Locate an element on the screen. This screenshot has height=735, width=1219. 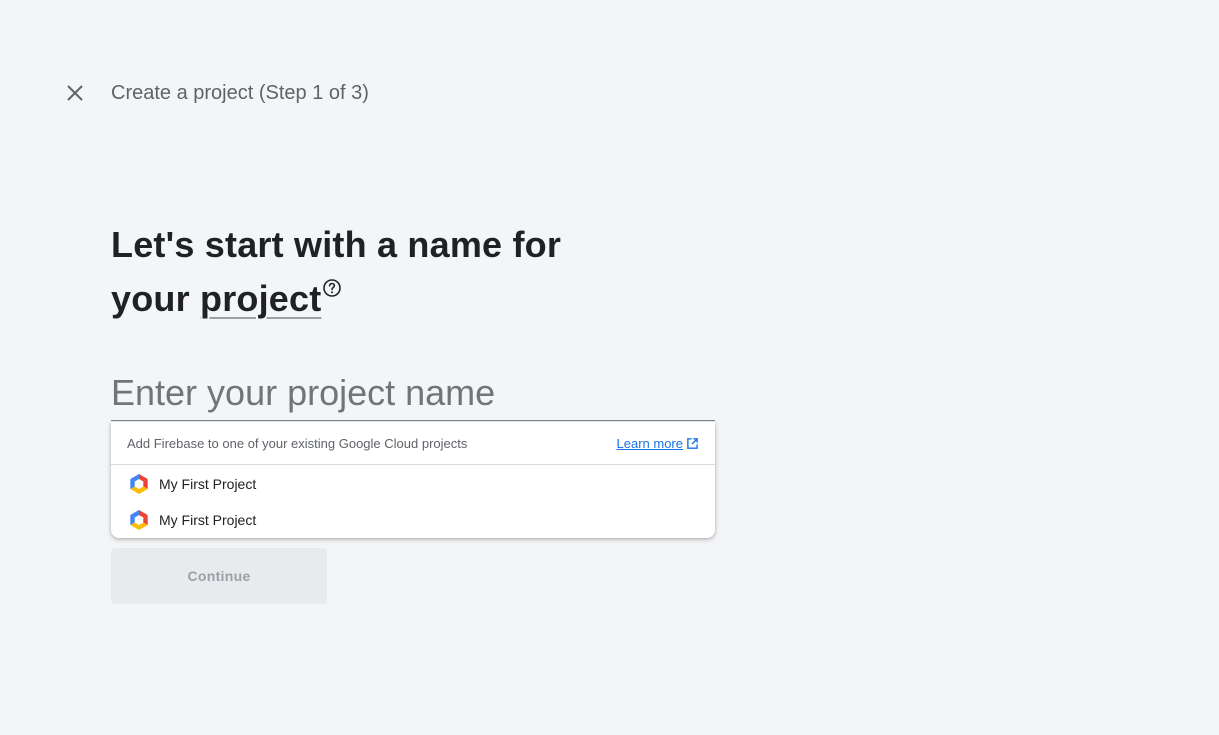
project-list: My First Project My First Project is located at coordinates (413, 501).